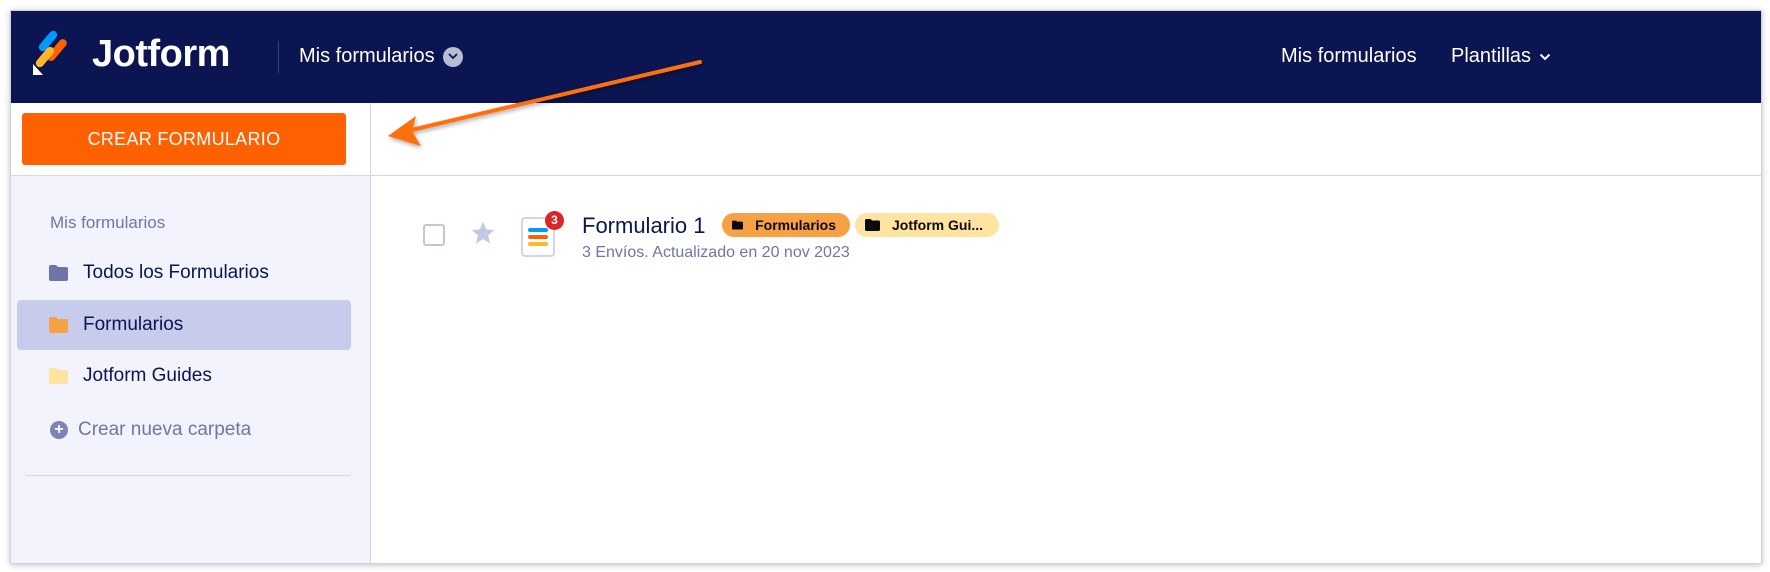 The width and height of the screenshot is (1770, 572). I want to click on workspace-dropdown: Mis formularios, so click(381, 56).